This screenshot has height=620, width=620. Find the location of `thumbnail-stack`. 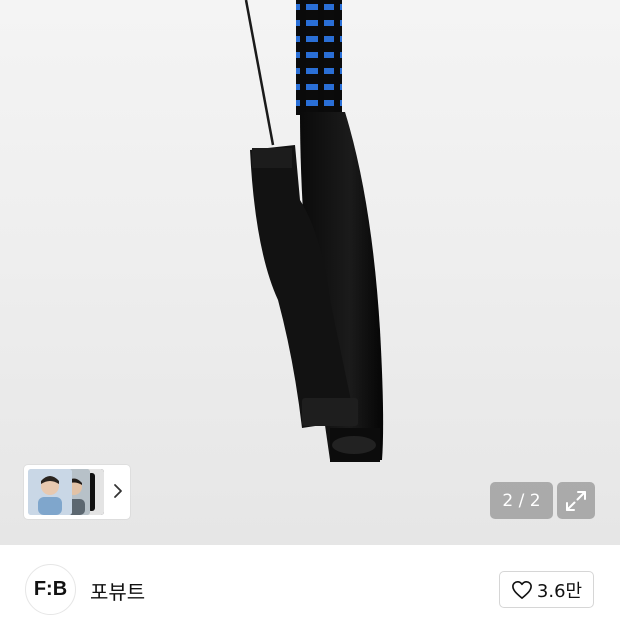

thumbnail-stack is located at coordinates (66, 492).